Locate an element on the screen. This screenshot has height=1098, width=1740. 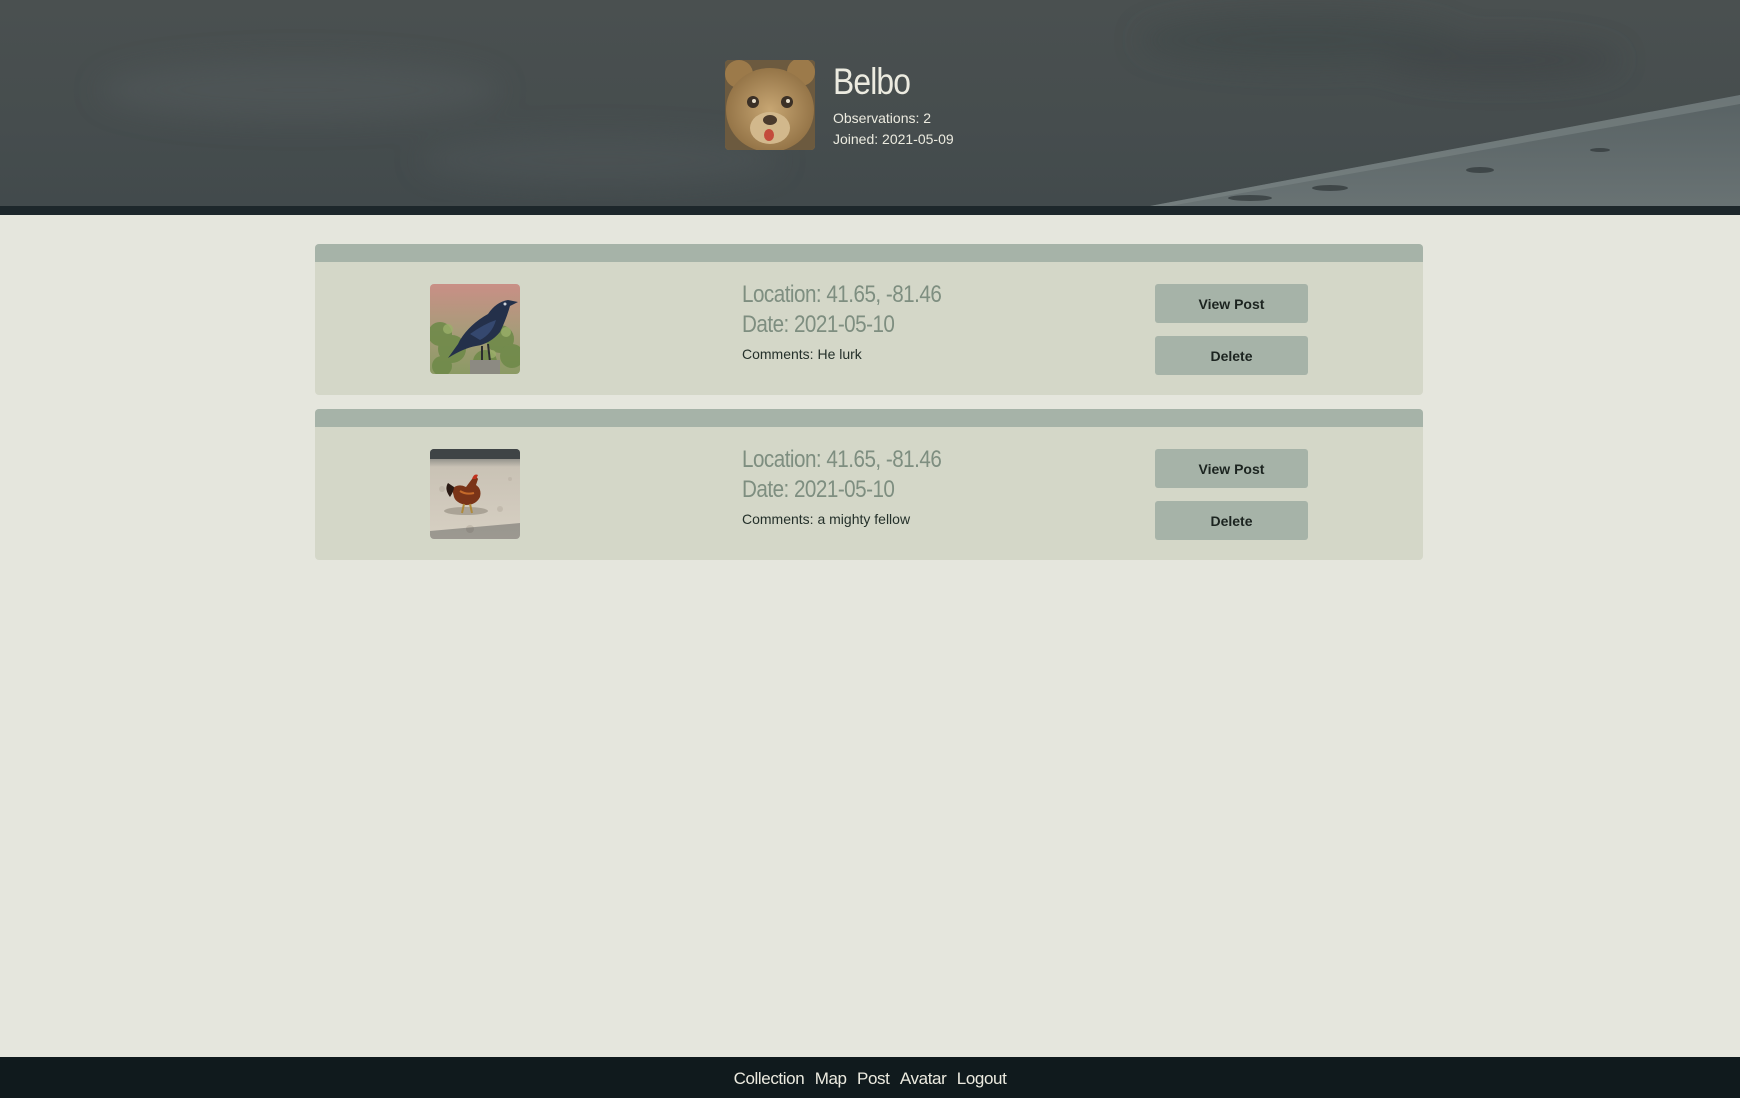
footer-nav-bar: Collection Map Post Avatar Logout is located at coordinates (870, 1077).